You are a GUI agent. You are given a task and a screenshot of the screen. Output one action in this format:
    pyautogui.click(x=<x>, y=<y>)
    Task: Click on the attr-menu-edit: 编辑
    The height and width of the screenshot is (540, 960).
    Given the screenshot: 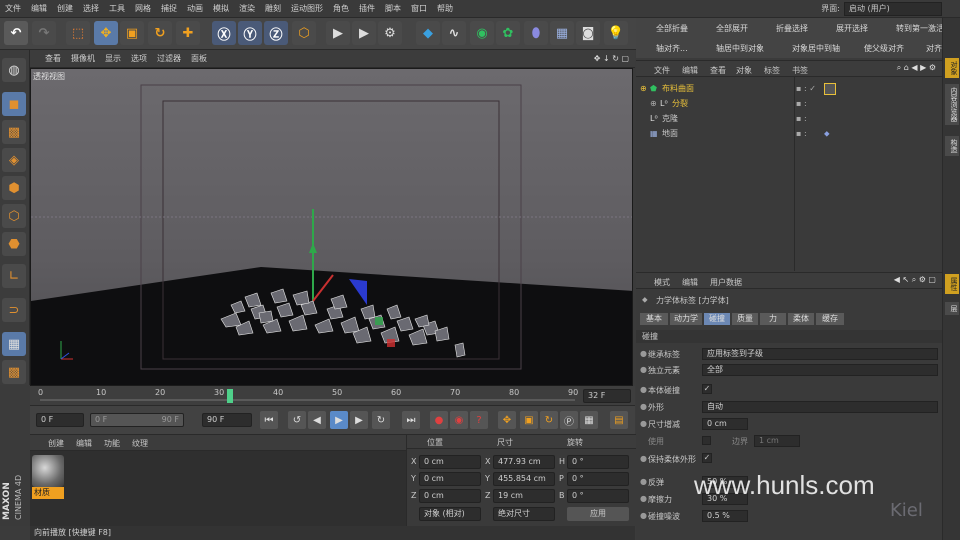 What is the action you would take?
    pyautogui.click(x=690, y=282)
    